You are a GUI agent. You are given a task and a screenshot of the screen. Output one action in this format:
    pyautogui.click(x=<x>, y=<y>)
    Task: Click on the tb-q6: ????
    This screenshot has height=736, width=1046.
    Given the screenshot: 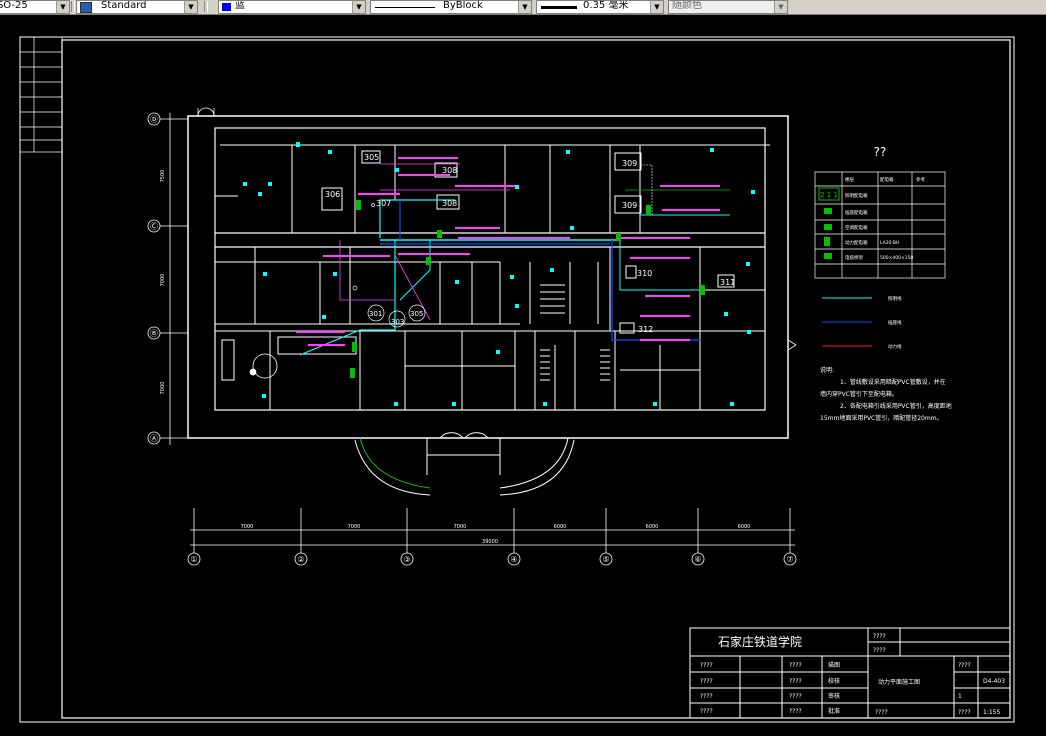 What is the action you would take?
    pyautogui.click(x=706, y=711)
    